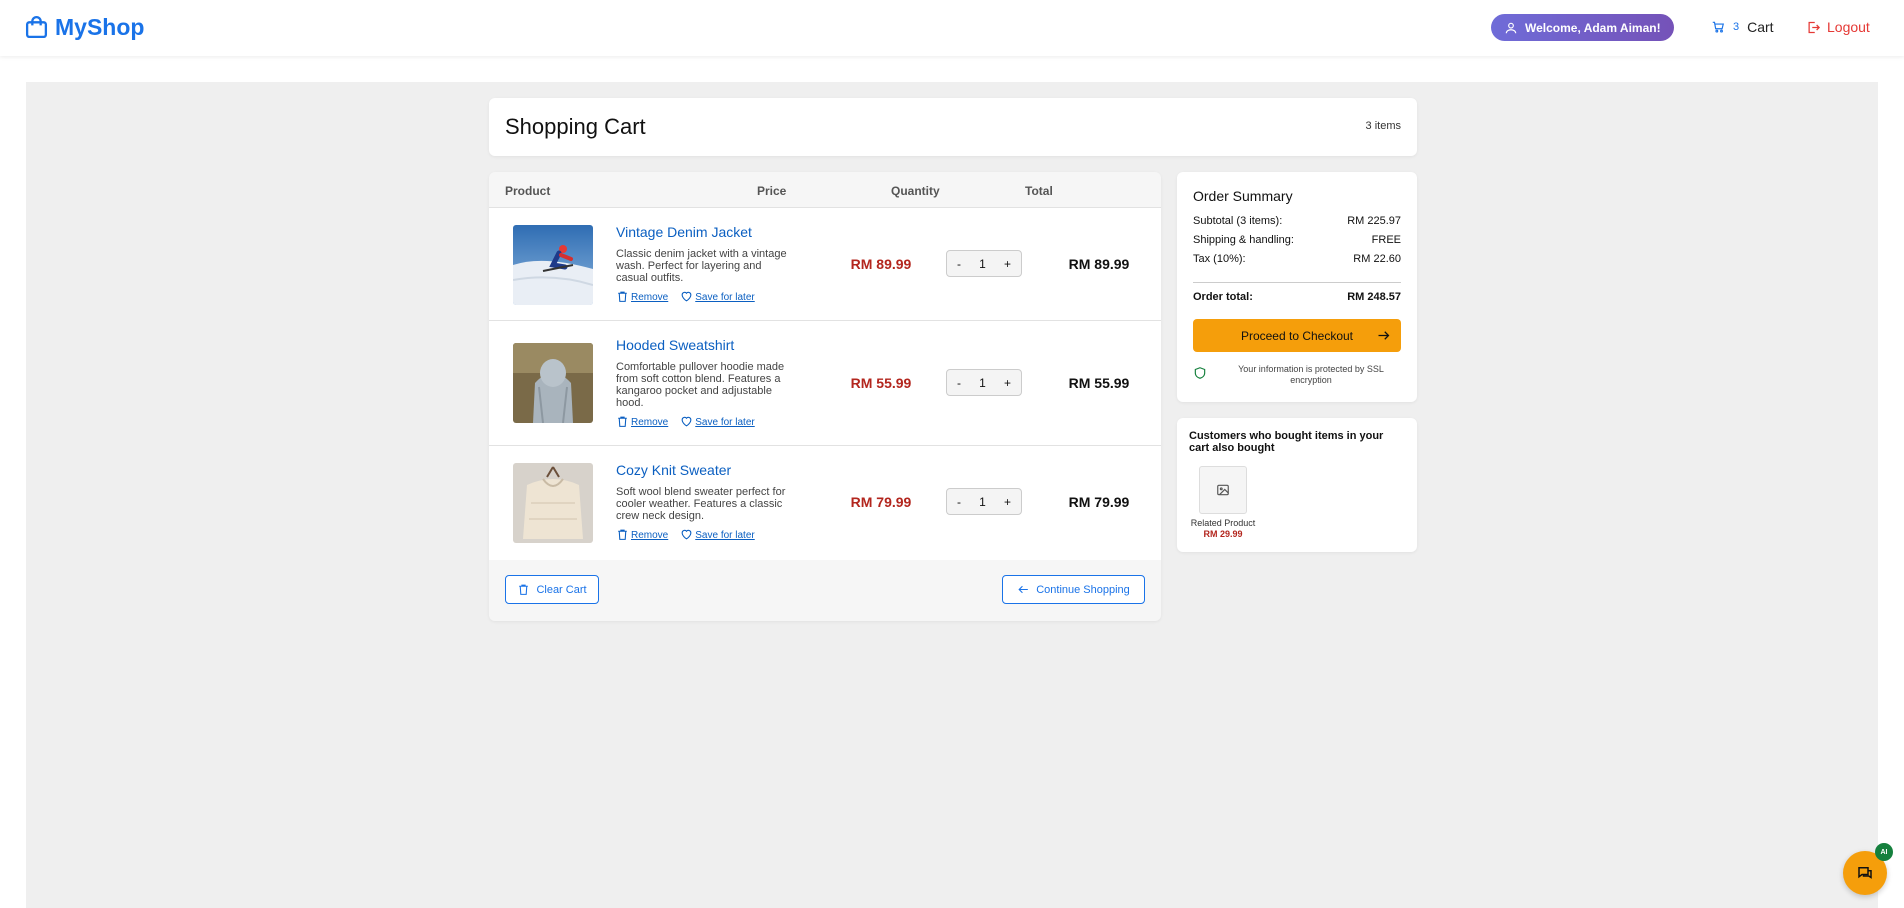  What do you see at coordinates (1297, 240) in the screenshot?
I see `shipping-line: Shipping & handling: FREE` at bounding box center [1297, 240].